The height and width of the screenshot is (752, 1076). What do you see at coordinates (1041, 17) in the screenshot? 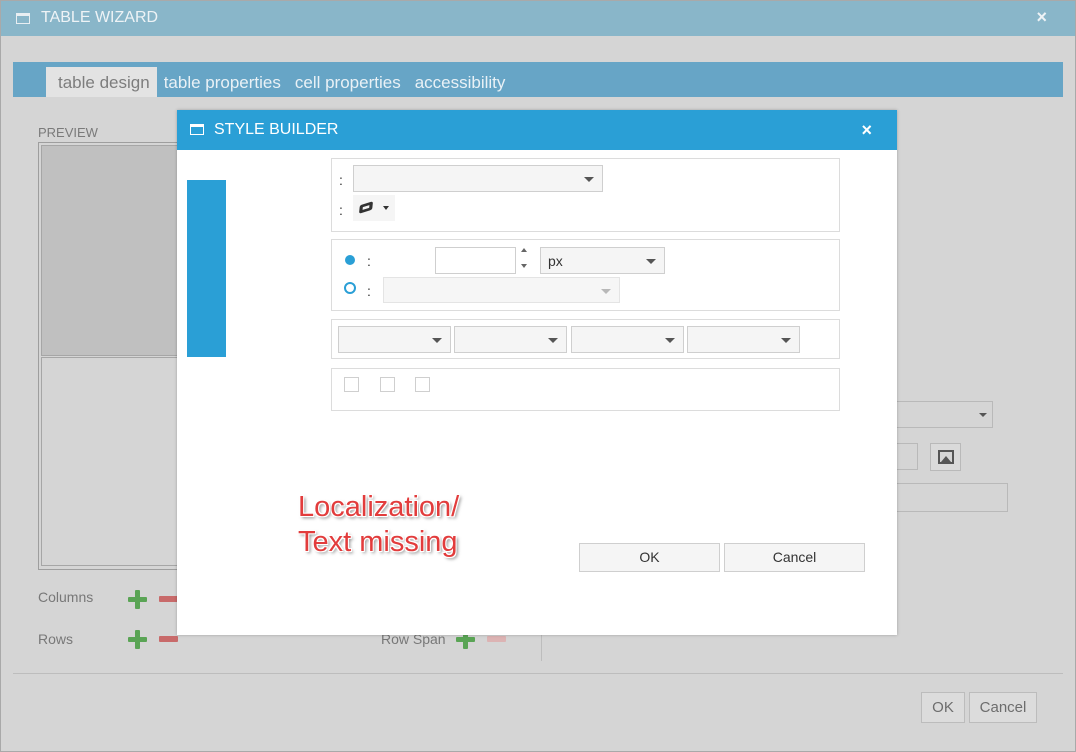
I see `table-wizard-close-icon: ×` at bounding box center [1041, 17].